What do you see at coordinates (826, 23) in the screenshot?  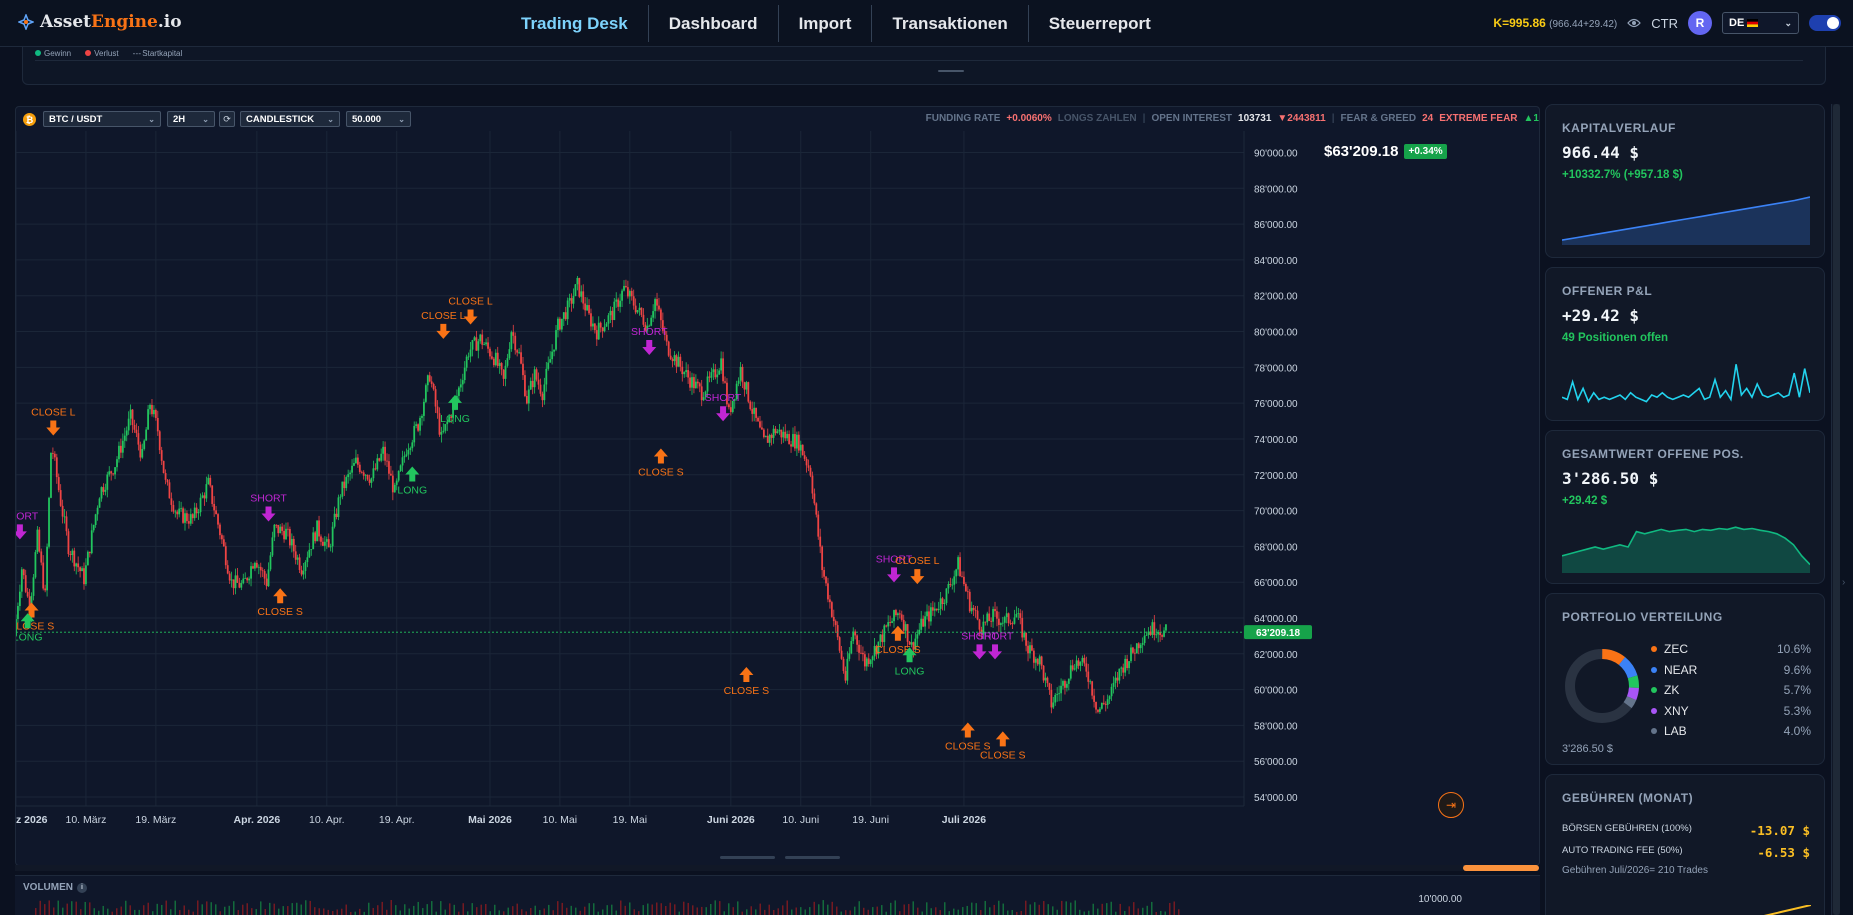 I see `nav-import: Import` at bounding box center [826, 23].